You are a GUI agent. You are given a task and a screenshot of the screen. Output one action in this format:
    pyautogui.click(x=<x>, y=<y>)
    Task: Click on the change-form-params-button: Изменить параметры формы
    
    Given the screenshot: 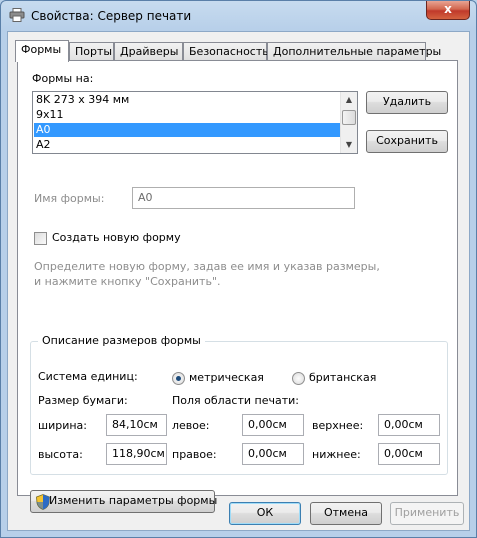 What is the action you would take?
    pyautogui.click(x=124, y=501)
    